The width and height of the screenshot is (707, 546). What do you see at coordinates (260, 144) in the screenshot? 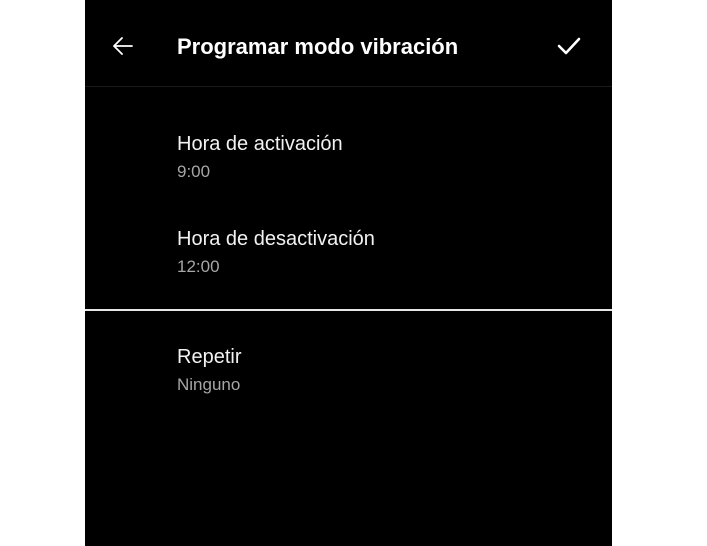
I see `setting-label: Hora de activación` at bounding box center [260, 144].